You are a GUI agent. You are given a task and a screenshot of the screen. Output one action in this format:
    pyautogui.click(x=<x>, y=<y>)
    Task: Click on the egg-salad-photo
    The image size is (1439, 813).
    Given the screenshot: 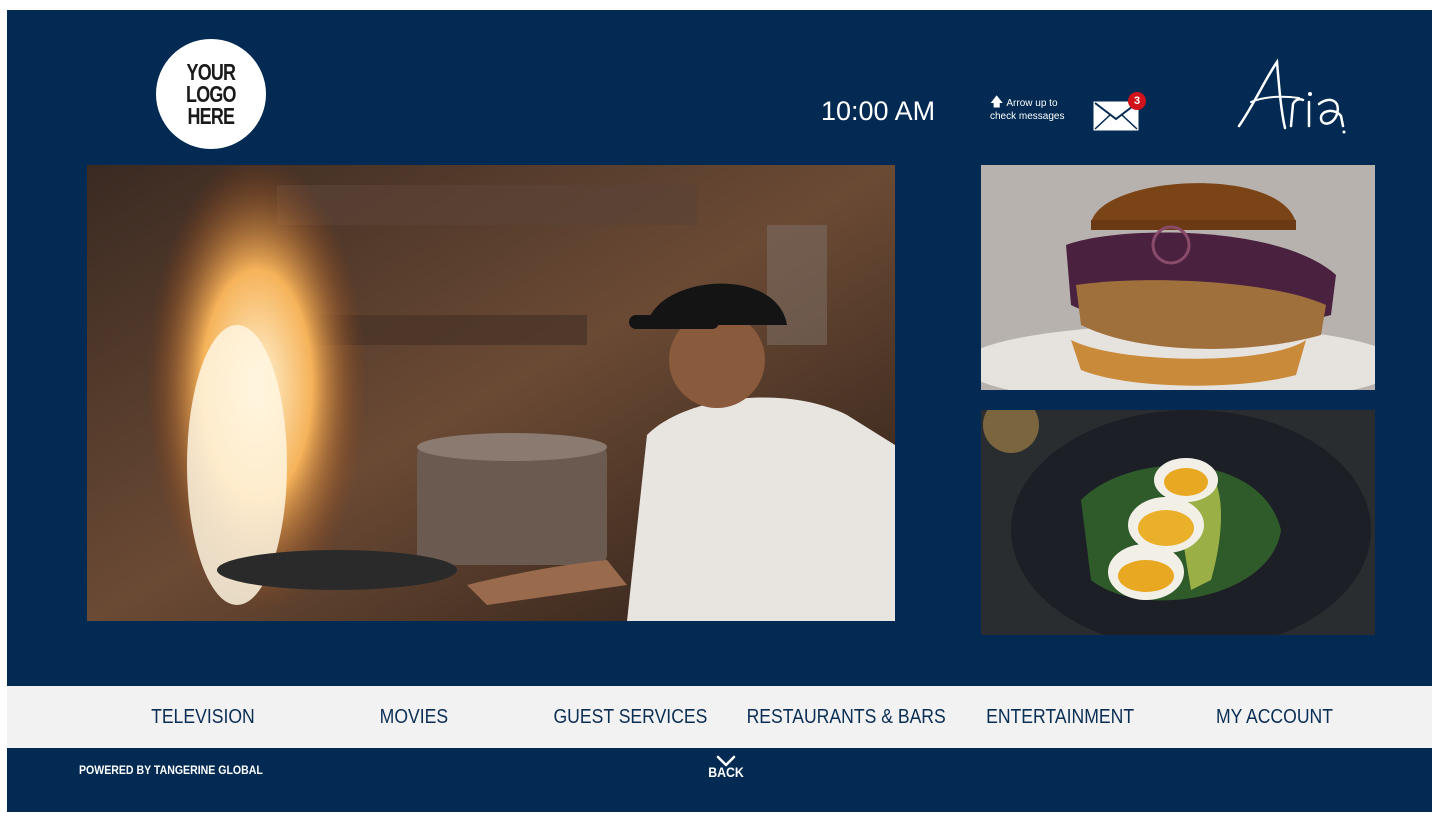 What is the action you would take?
    pyautogui.click(x=1178, y=522)
    